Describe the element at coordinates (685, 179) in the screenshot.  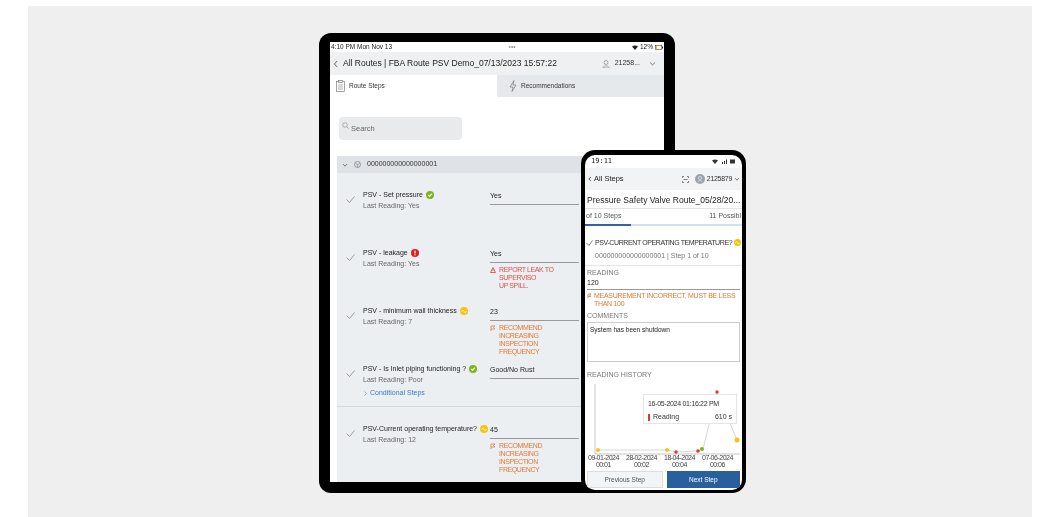
I see `scan-icon` at that location.